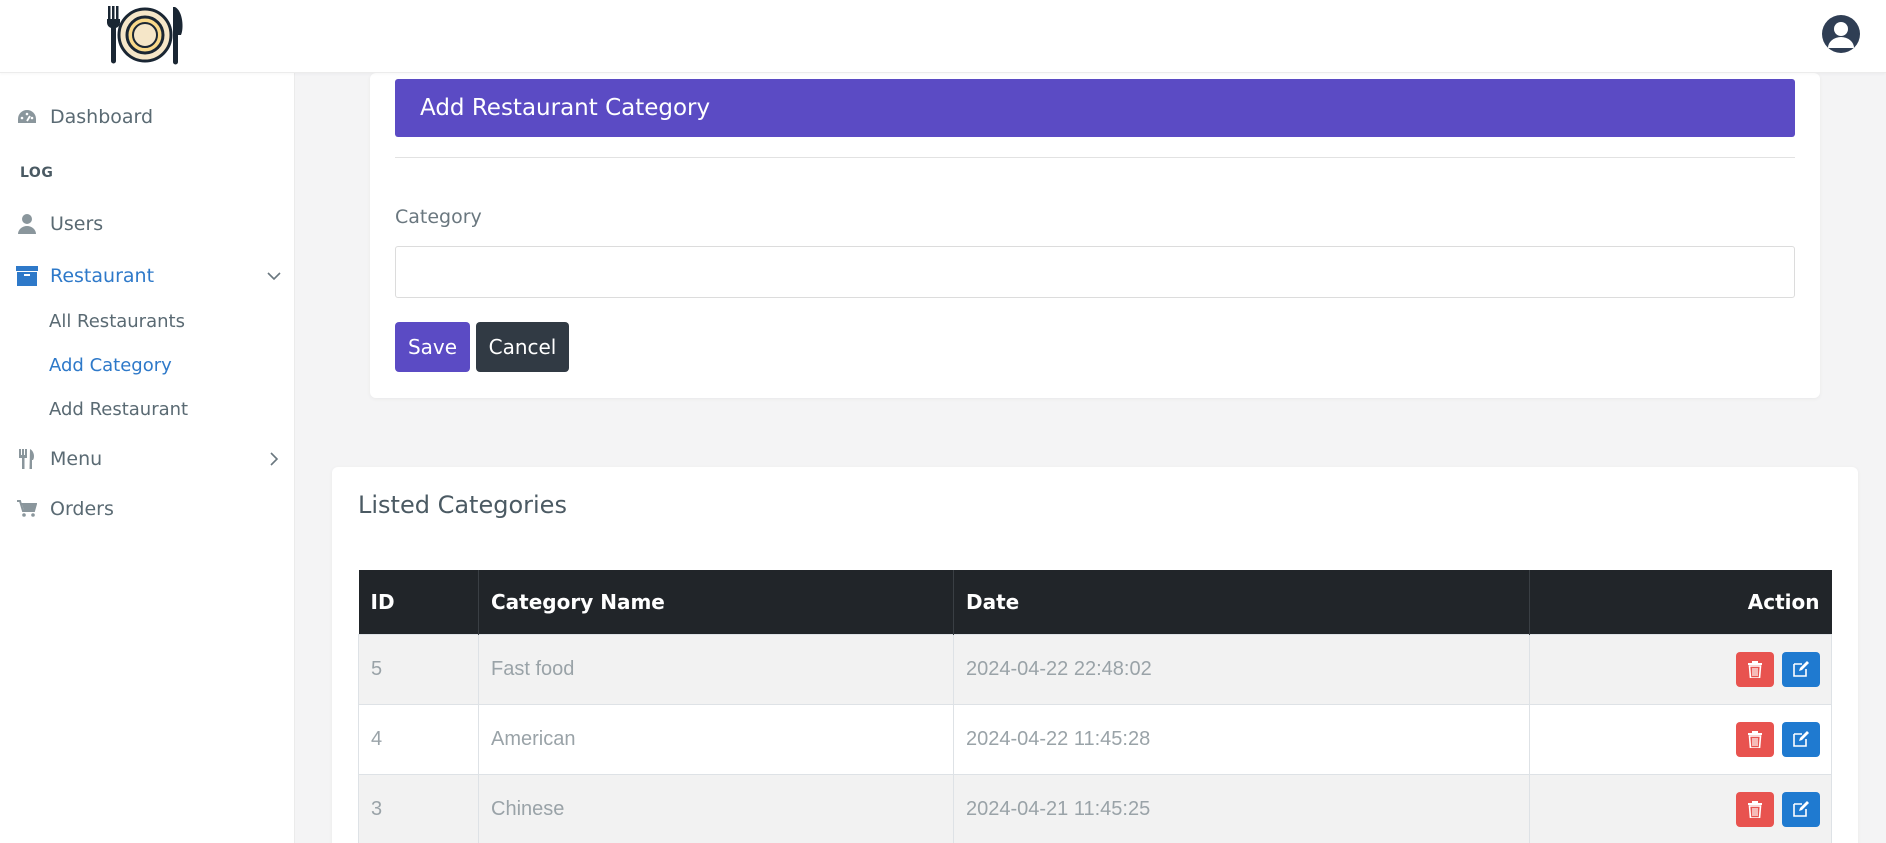  I want to click on sidebar-item-restaurant: Restaurant, so click(147, 276).